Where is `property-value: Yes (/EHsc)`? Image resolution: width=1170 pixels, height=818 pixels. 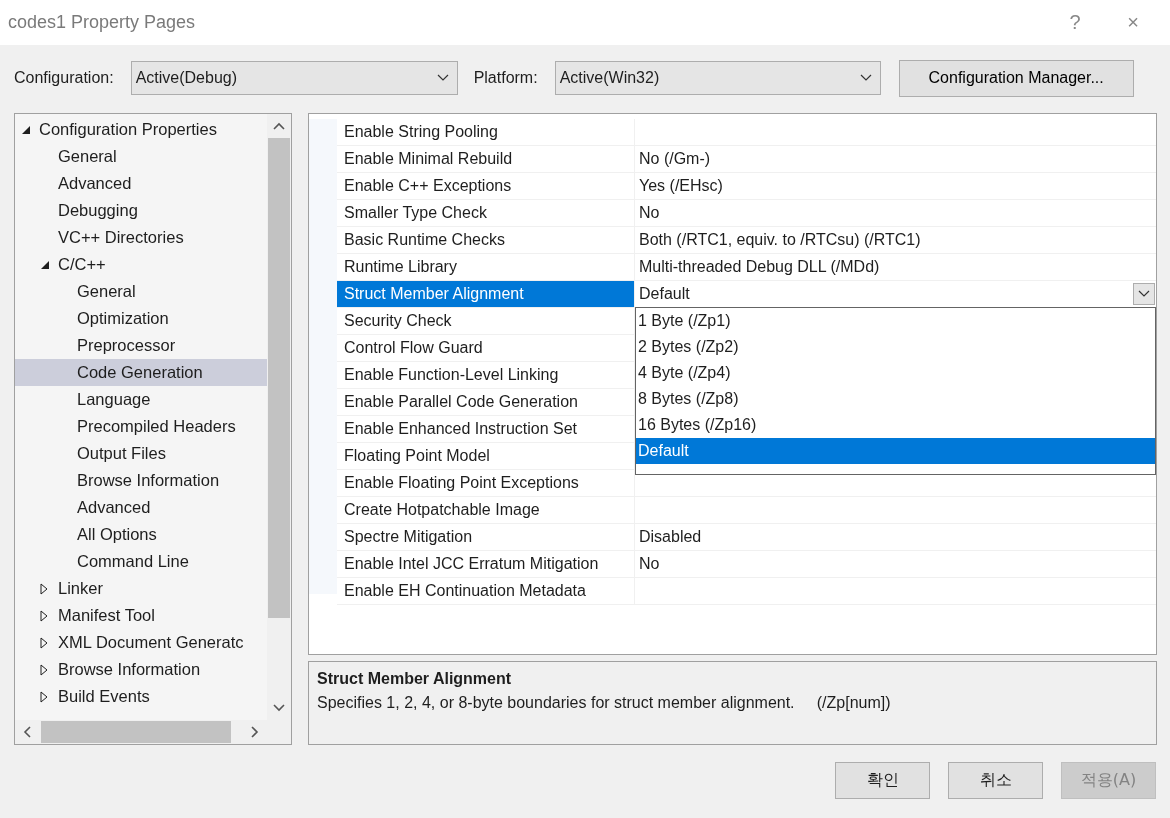 property-value: Yes (/EHsc) is located at coordinates (897, 186).